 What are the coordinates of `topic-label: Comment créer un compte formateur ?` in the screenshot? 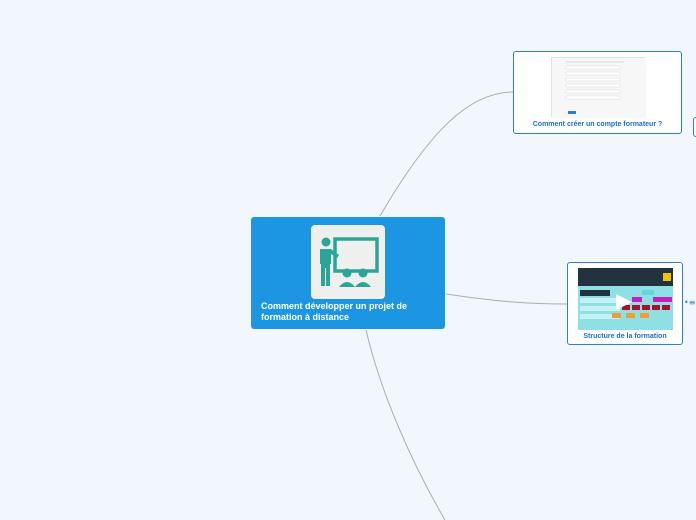 It's located at (597, 124).